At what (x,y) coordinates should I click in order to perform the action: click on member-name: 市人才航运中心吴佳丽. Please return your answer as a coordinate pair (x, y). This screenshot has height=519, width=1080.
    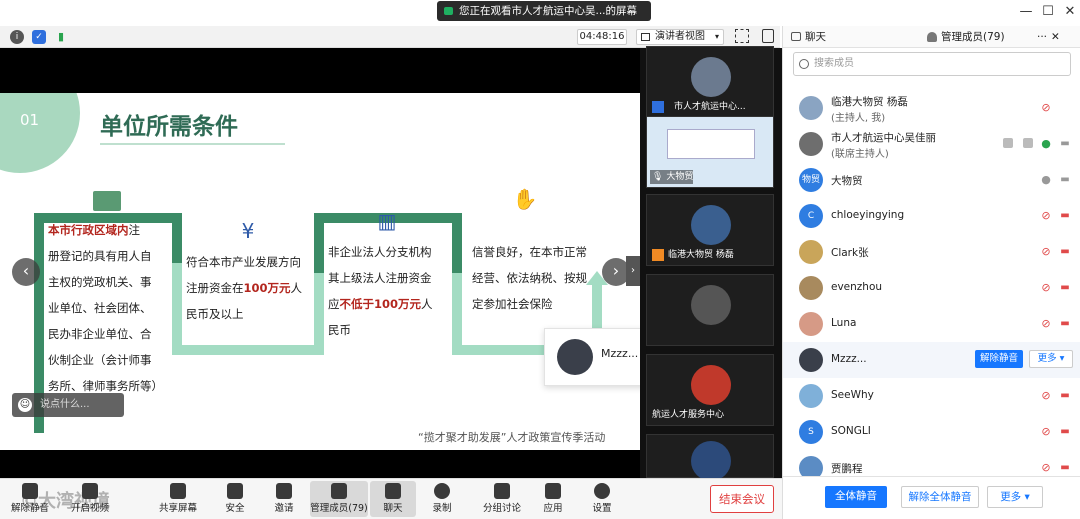
    Looking at the image, I should click on (883, 138).